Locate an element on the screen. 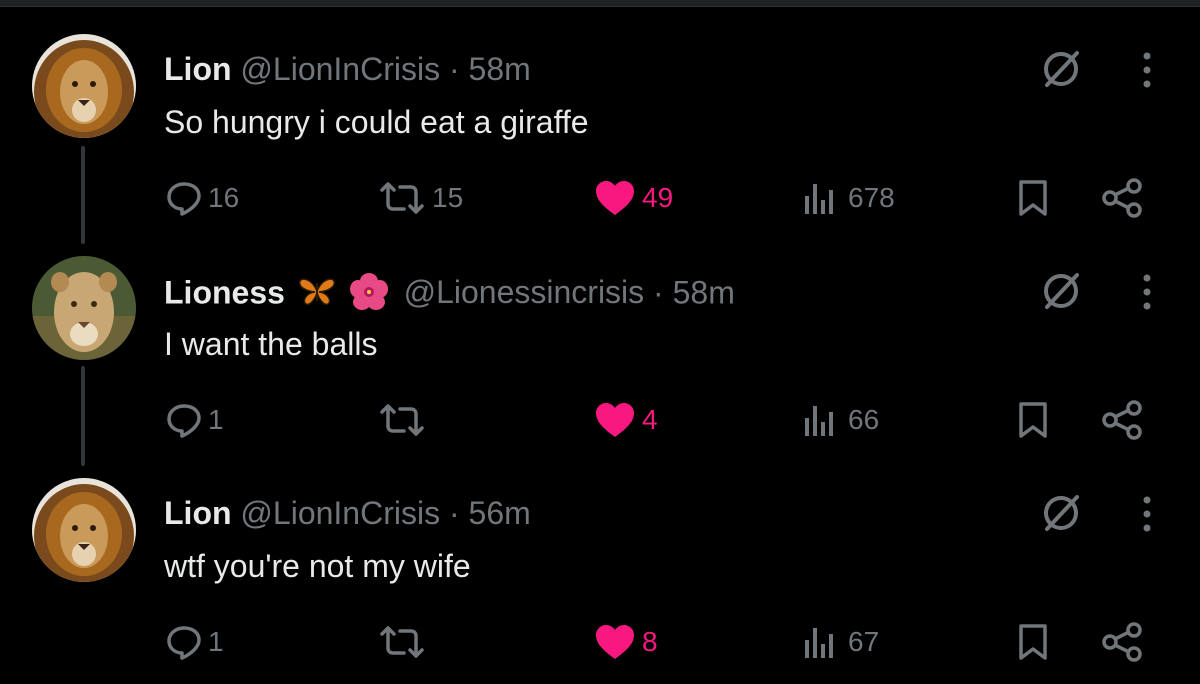 The width and height of the screenshot is (1200, 684). tweet-text: wtf you're not my wife is located at coordinates (317, 566).